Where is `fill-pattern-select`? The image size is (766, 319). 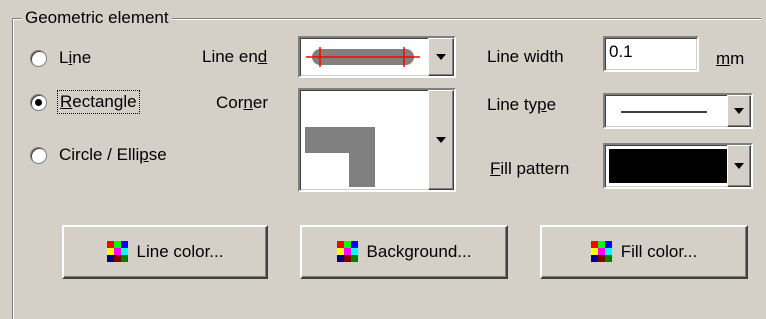 fill-pattern-select is located at coordinates (678, 166).